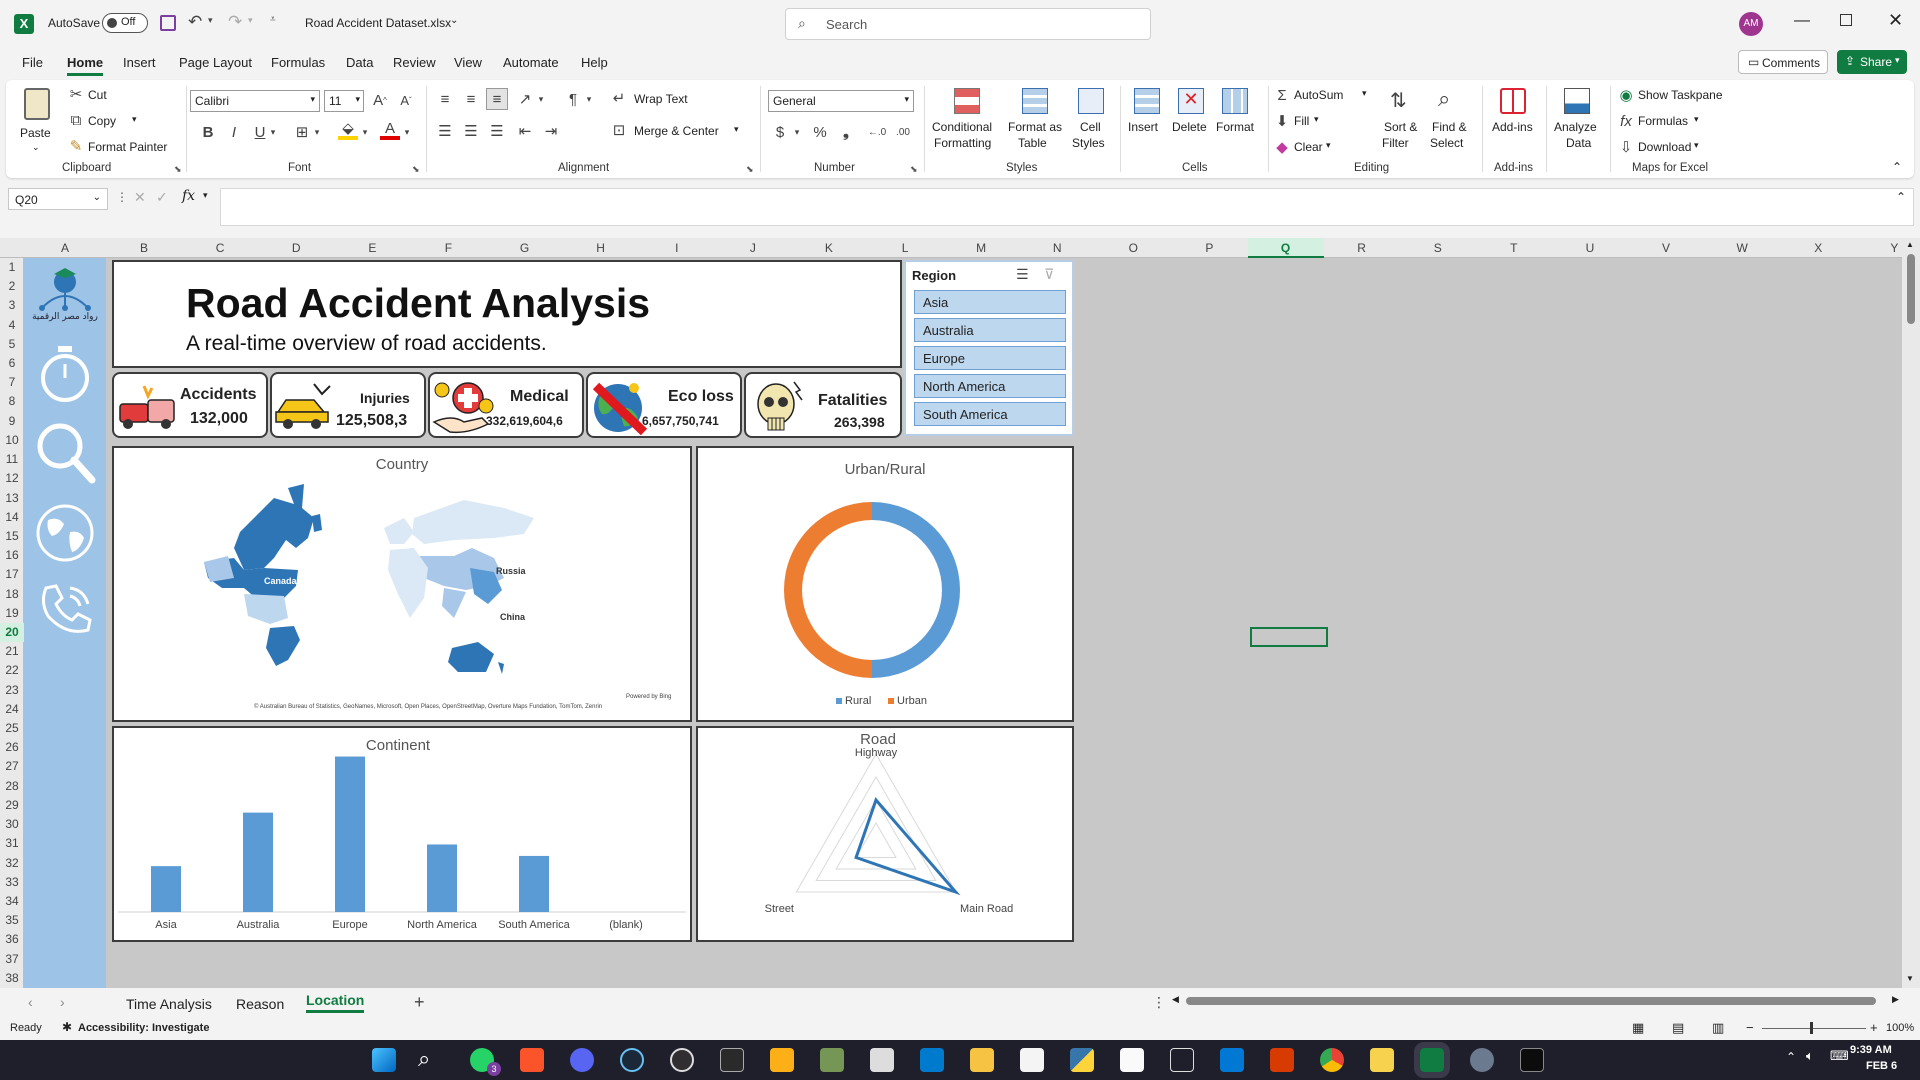  I want to click on font-size-select: 11 ▾, so click(344, 101).